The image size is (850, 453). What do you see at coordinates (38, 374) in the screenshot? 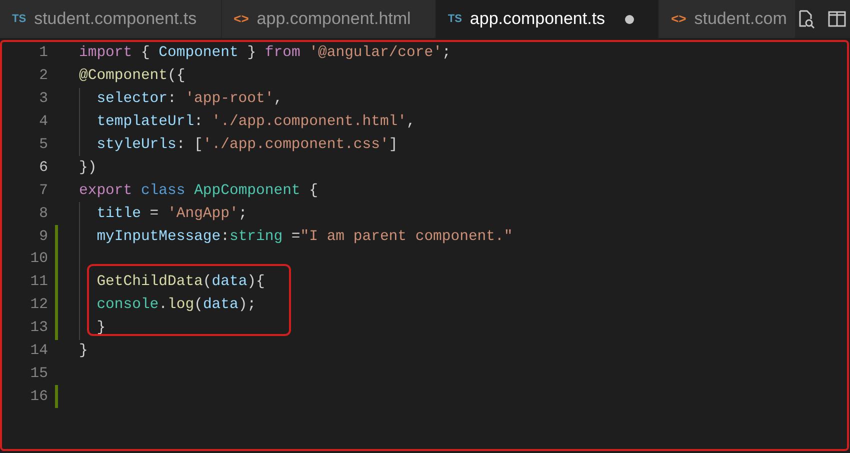
I see `line-number: 15` at bounding box center [38, 374].